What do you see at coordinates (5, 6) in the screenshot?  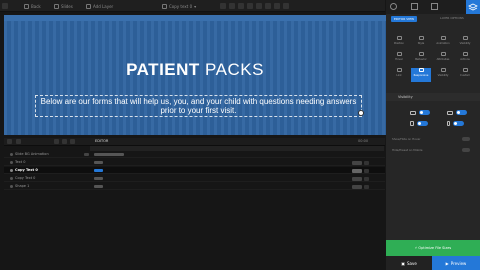 I see `menu-icon` at bounding box center [5, 6].